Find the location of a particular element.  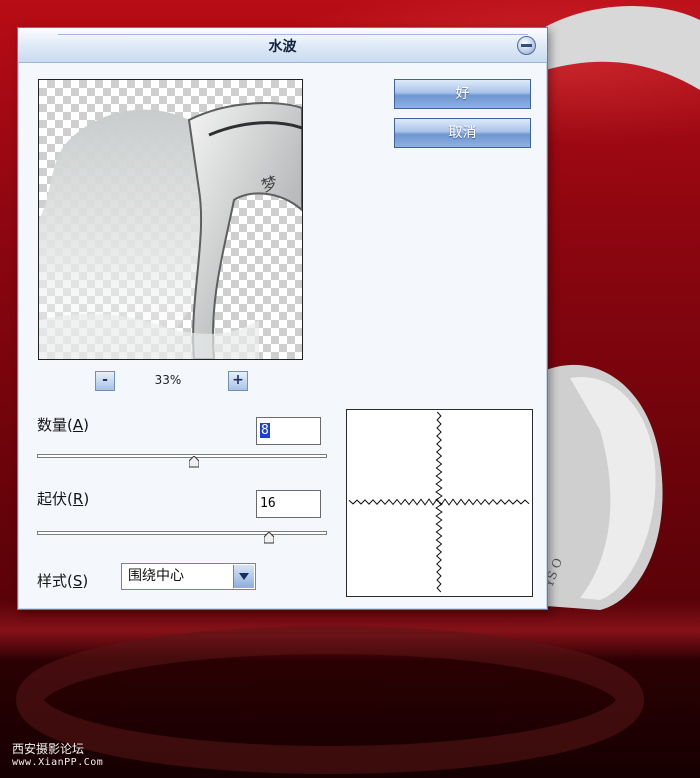

watermark: 西安摄影论坛 www.XianPP.Com is located at coordinates (57, 756).